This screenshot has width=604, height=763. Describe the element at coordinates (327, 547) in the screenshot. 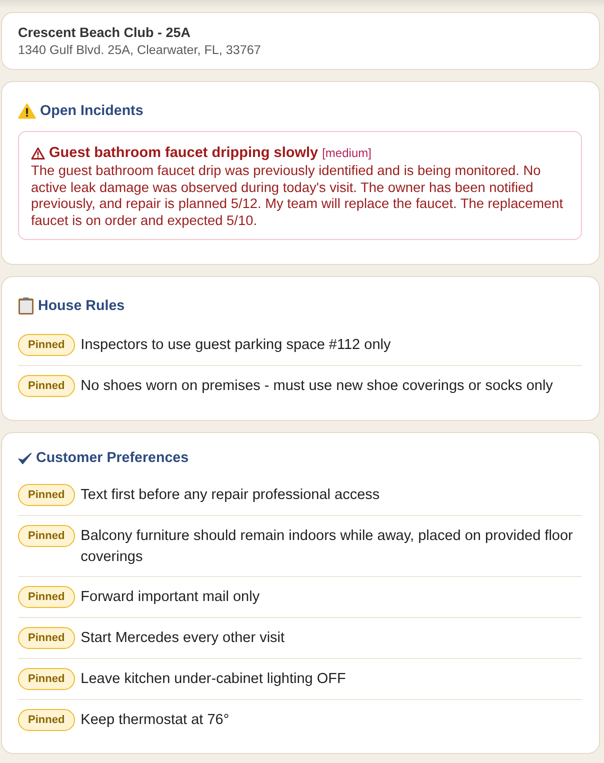

I see `item-text: Balcony furniture should remain indoors while away, placed on provided floor coverings` at that location.